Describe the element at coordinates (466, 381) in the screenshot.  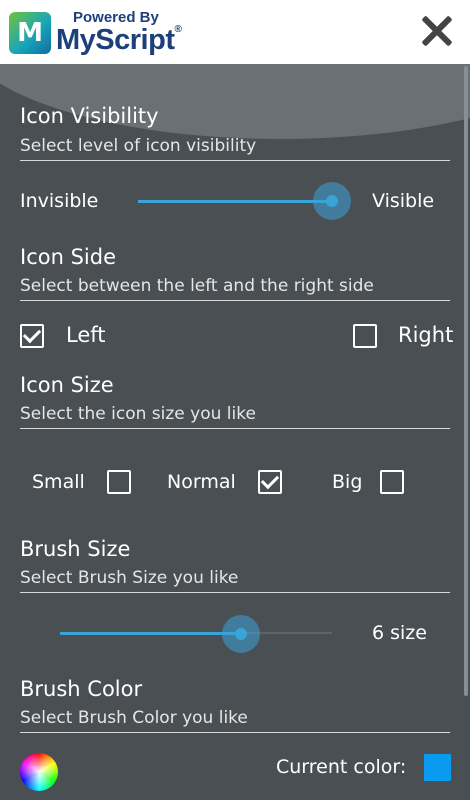
I see `scrollbar` at that location.